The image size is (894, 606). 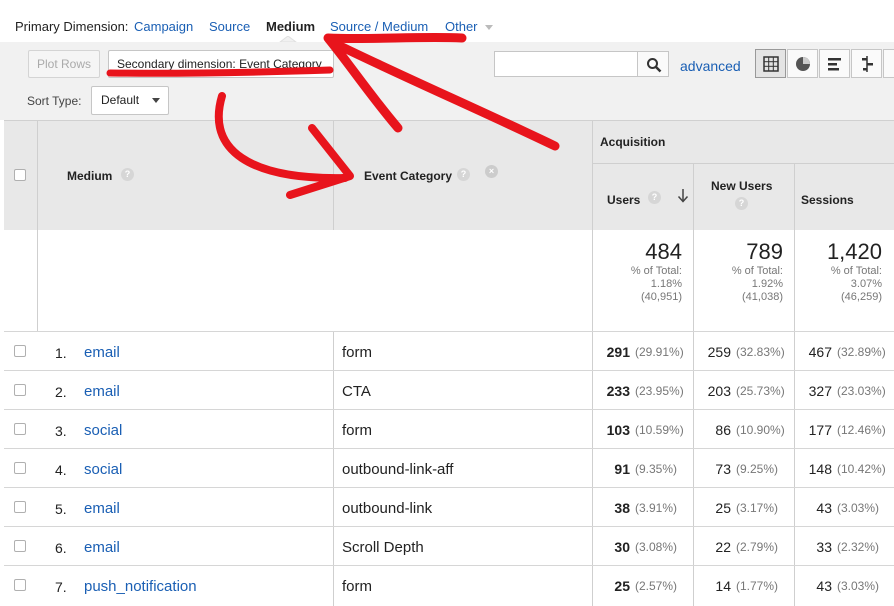 What do you see at coordinates (622, 508) in the screenshot?
I see `row-users: 38` at bounding box center [622, 508].